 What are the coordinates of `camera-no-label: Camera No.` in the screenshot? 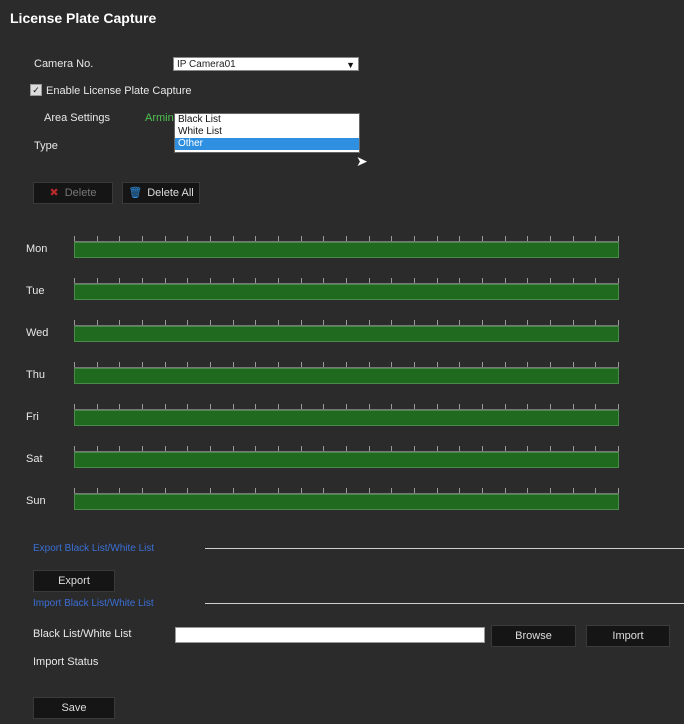 It's located at (64, 64).